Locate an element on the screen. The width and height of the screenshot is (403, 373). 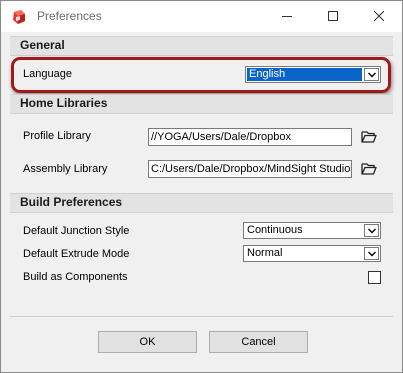
extrude-mode-select: Normal is located at coordinates (312, 253).